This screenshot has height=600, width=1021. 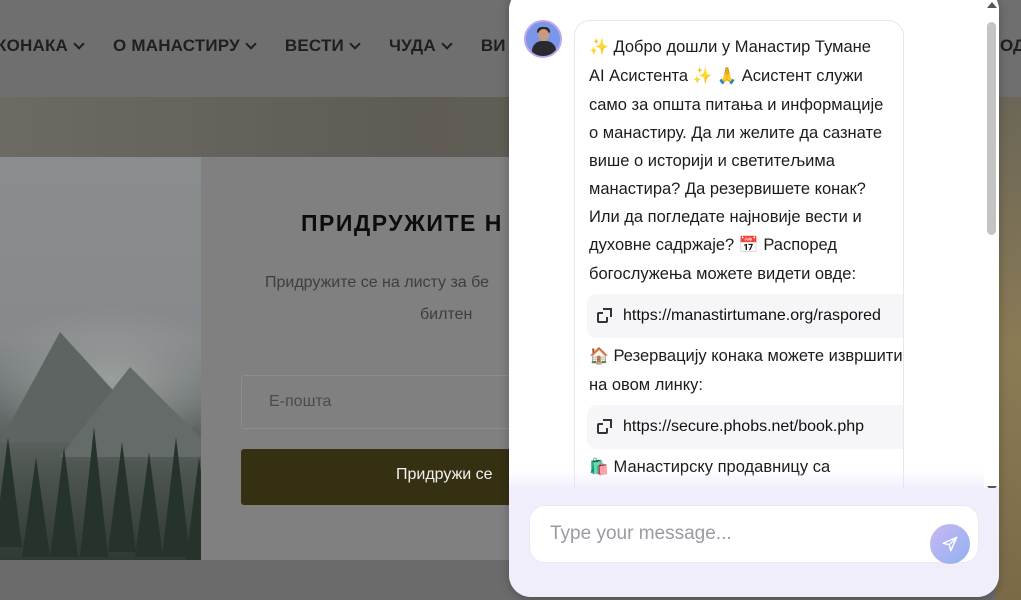 I want to click on link-url: https://manastirtumane.org/raspored, so click(x=752, y=316).